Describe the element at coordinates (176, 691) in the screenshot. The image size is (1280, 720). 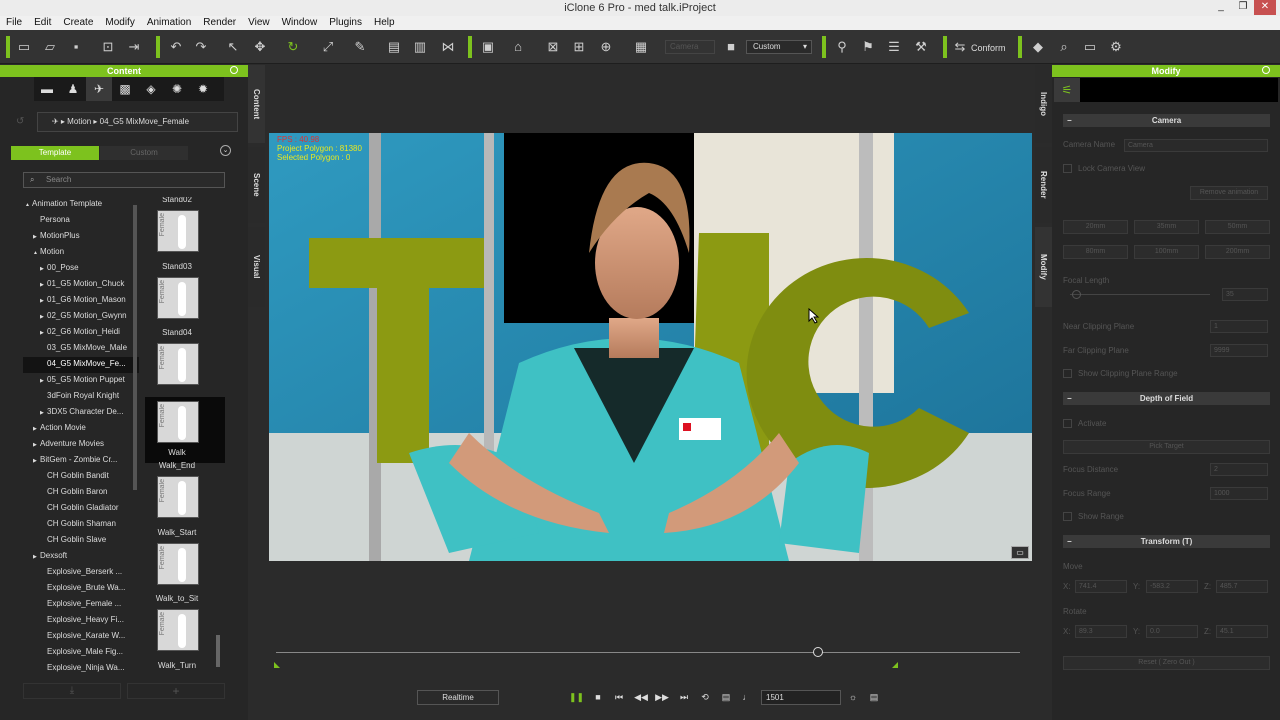
I see `add-button: +` at that location.